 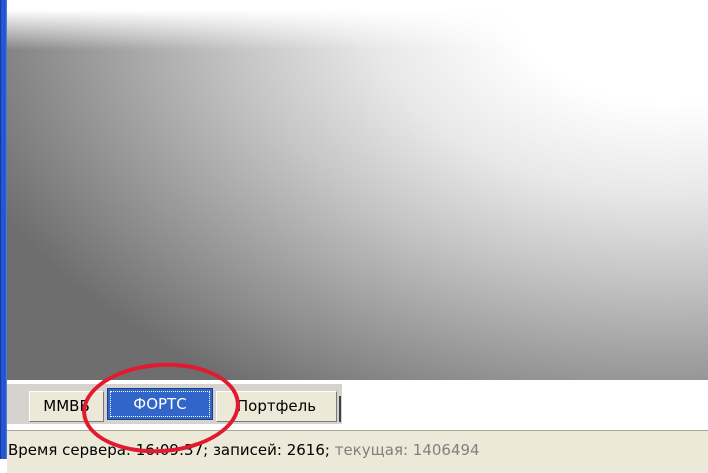 What do you see at coordinates (160, 404) in the screenshot?
I see `tab-forts: ФОРТС` at bounding box center [160, 404].